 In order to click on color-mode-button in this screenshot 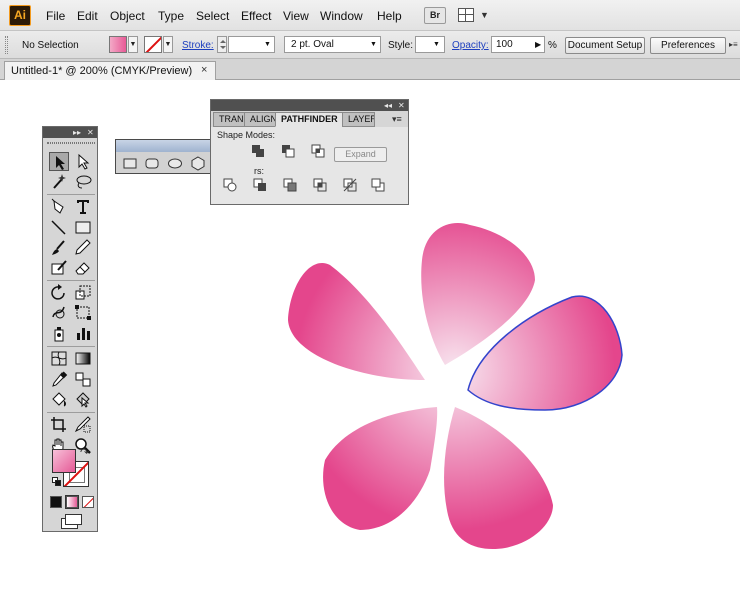, I will do `click(56, 502)`.